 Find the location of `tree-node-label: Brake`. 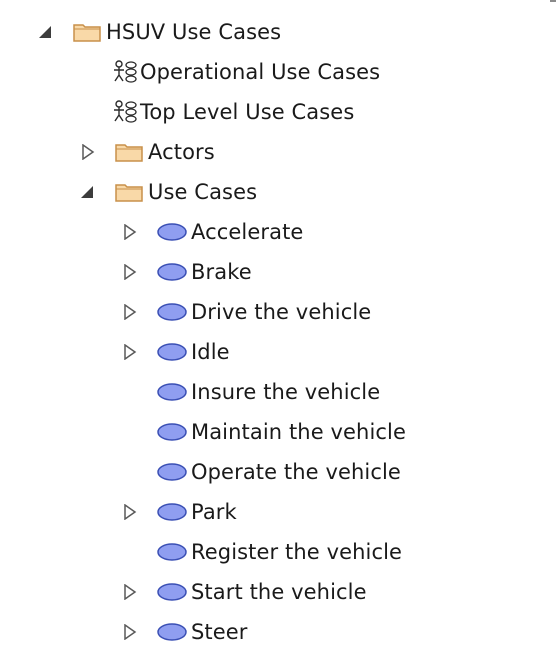

tree-node-label: Brake is located at coordinates (221, 272).